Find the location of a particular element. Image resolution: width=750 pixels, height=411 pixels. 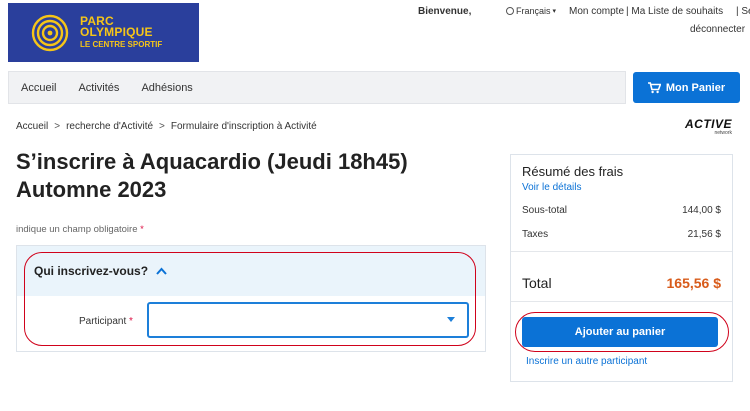

logo-text: PARC OLYMPIQUE LE CENTRE SPORTIF is located at coordinates (121, 32).